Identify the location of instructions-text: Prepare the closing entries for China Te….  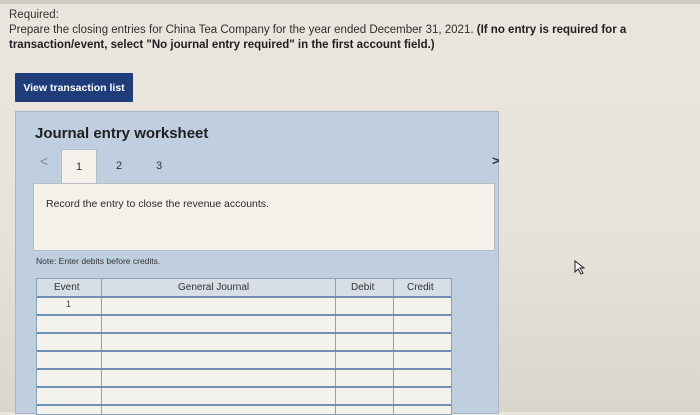
(241, 30).